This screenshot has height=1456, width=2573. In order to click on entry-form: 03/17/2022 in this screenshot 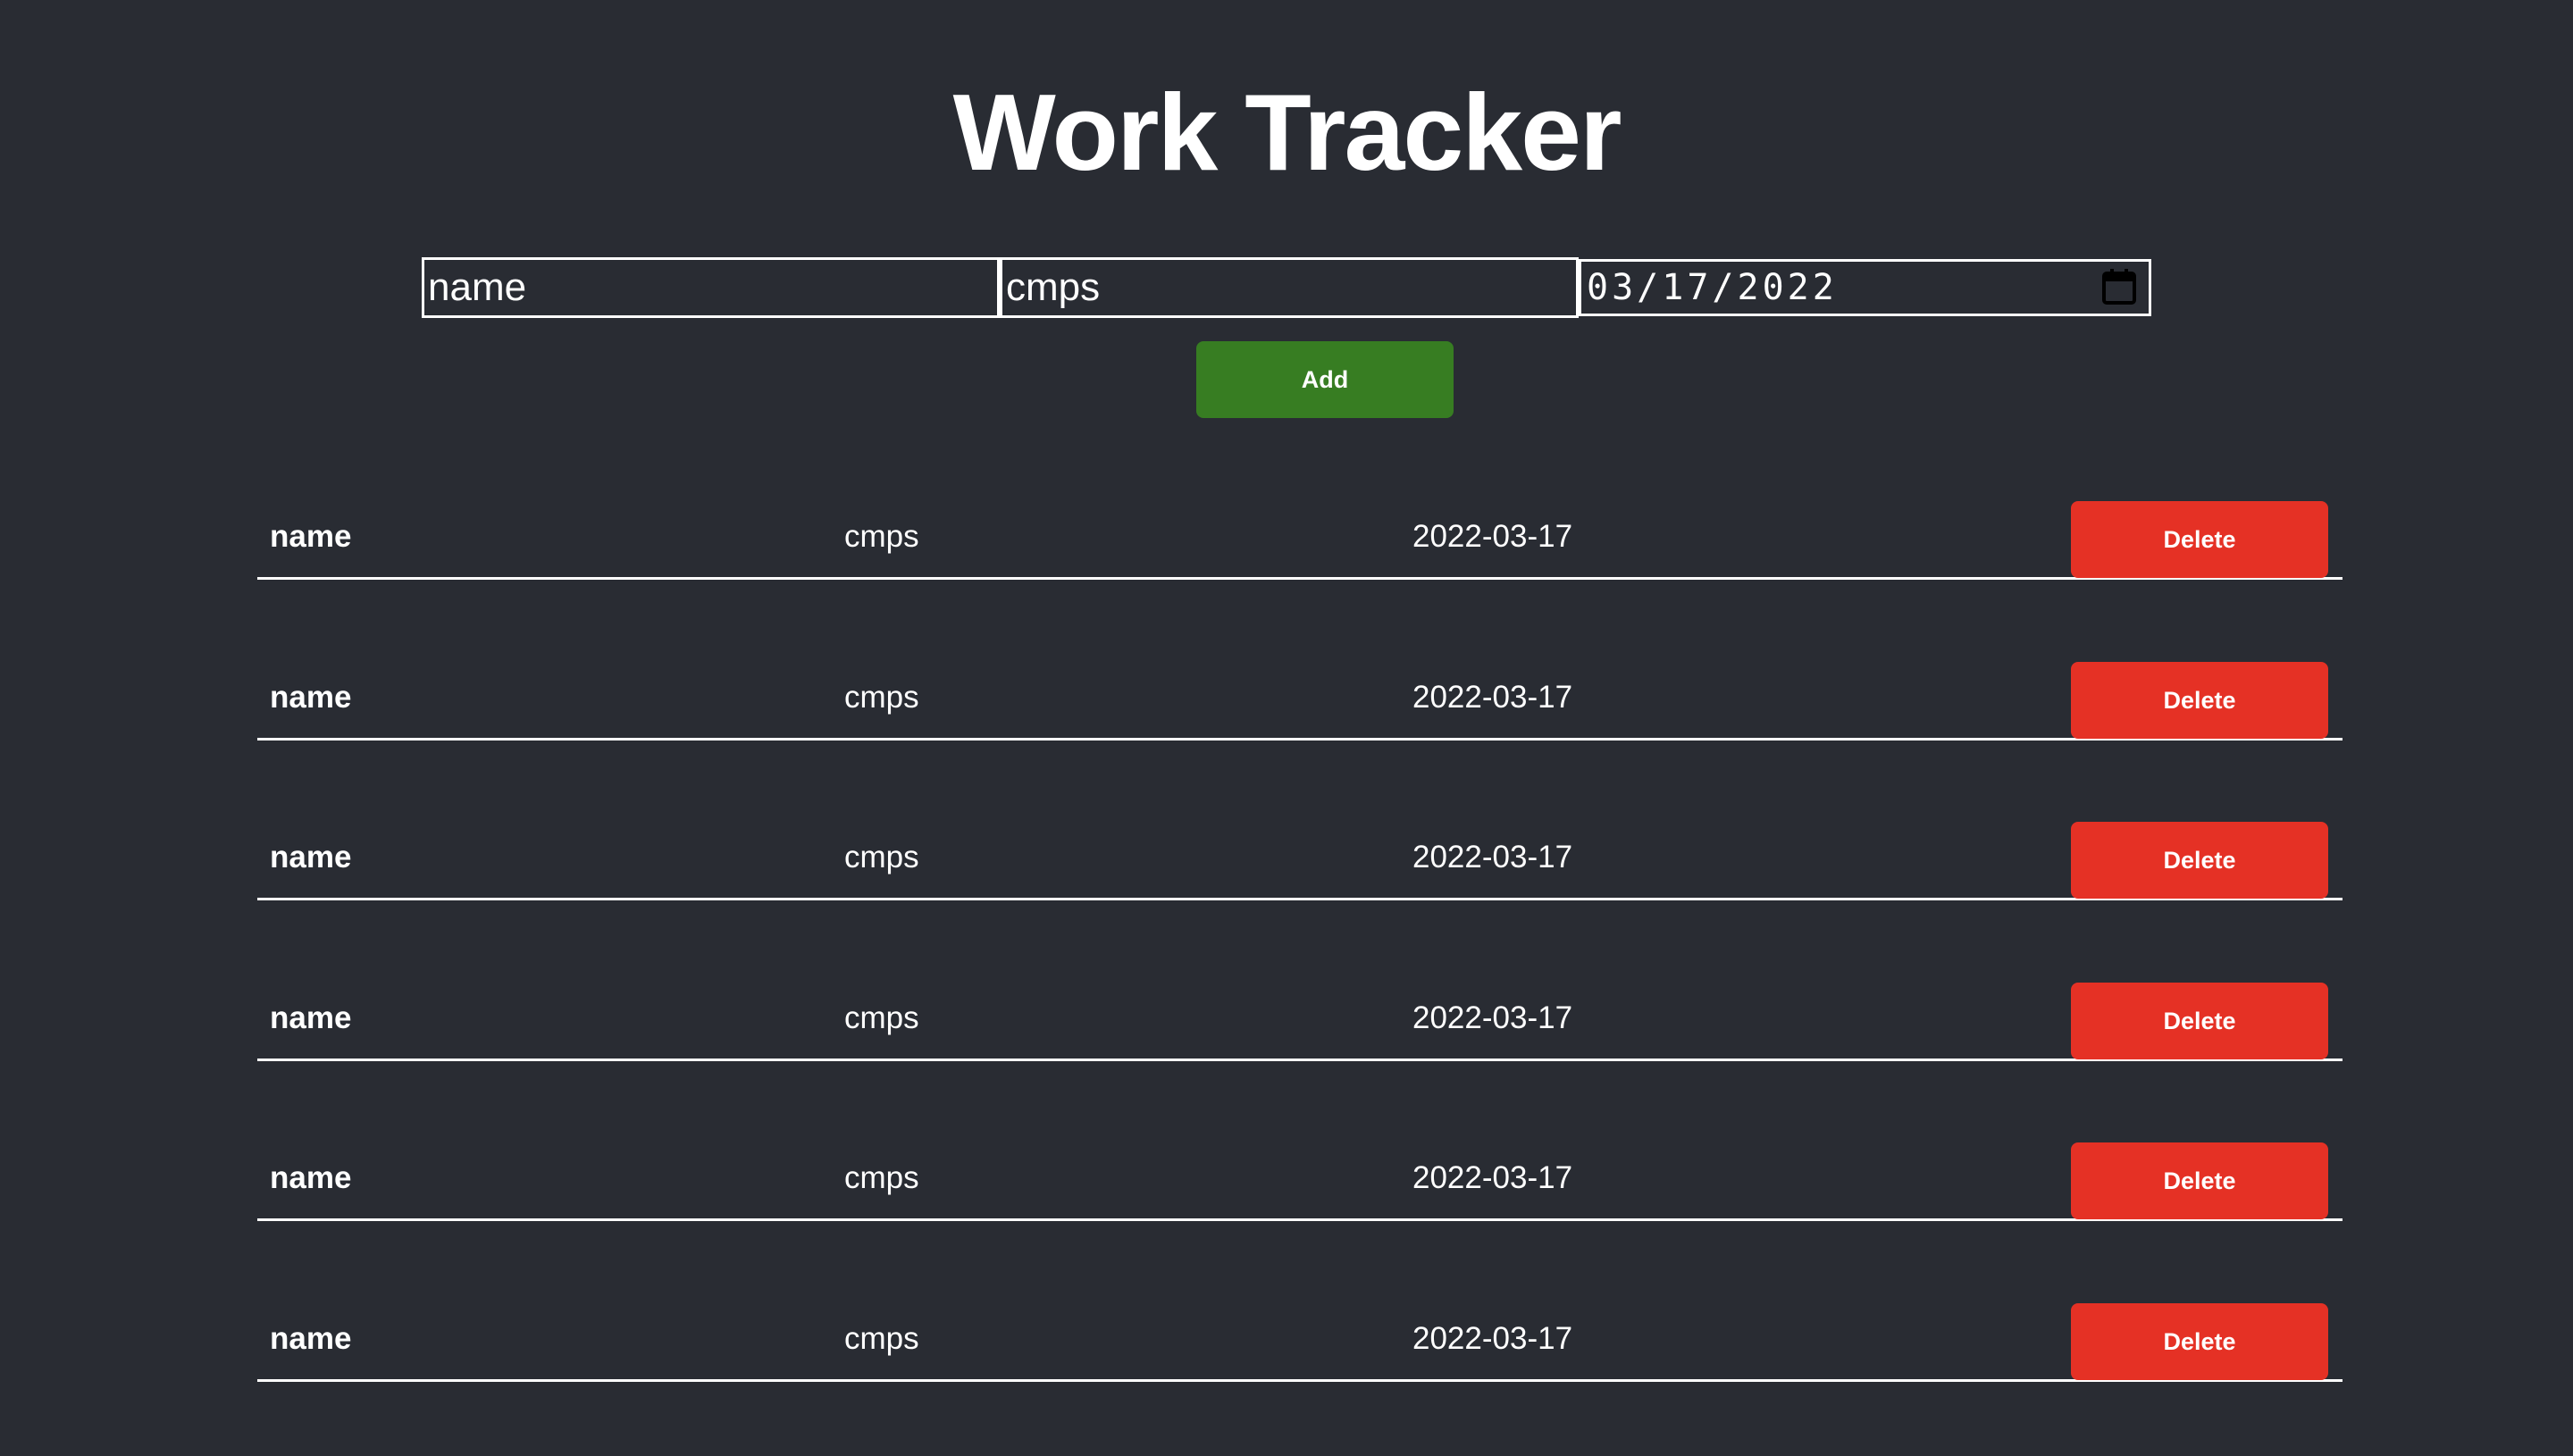, I will do `click(1286, 287)`.